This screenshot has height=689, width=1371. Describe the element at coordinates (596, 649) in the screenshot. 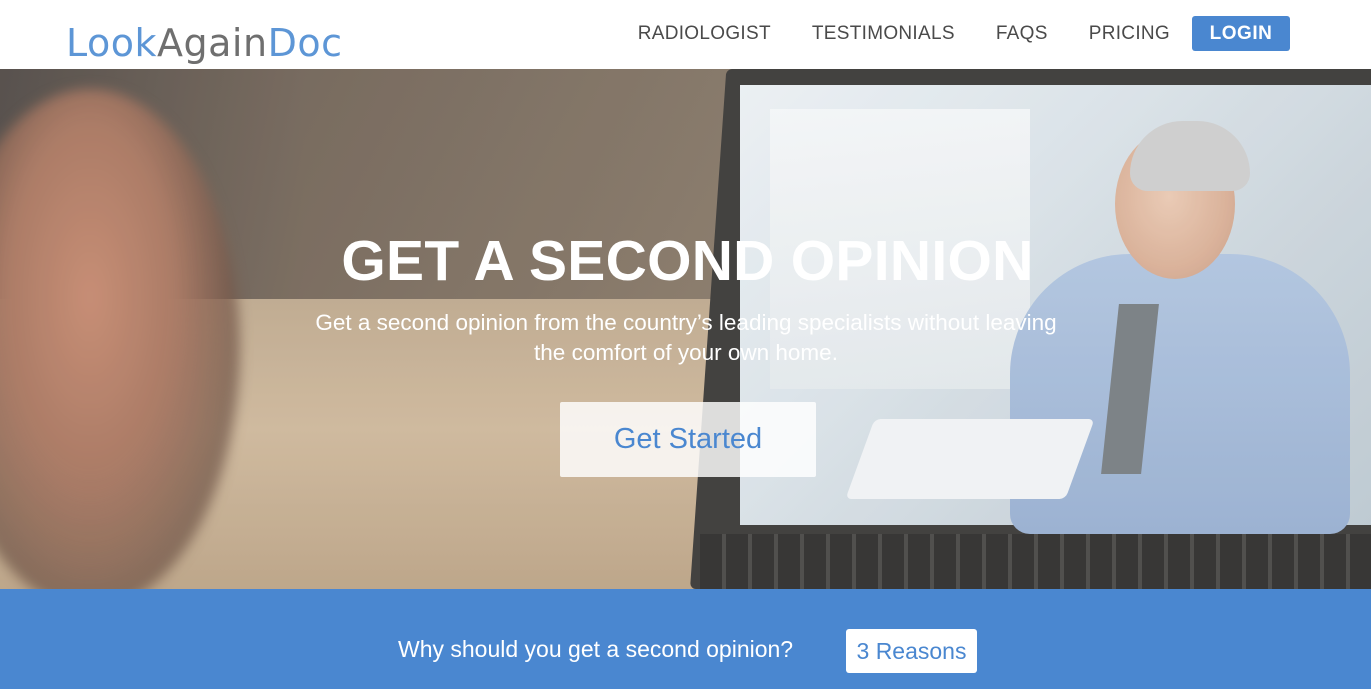

I see `reasons-question: Why should you get a second opinion?` at that location.